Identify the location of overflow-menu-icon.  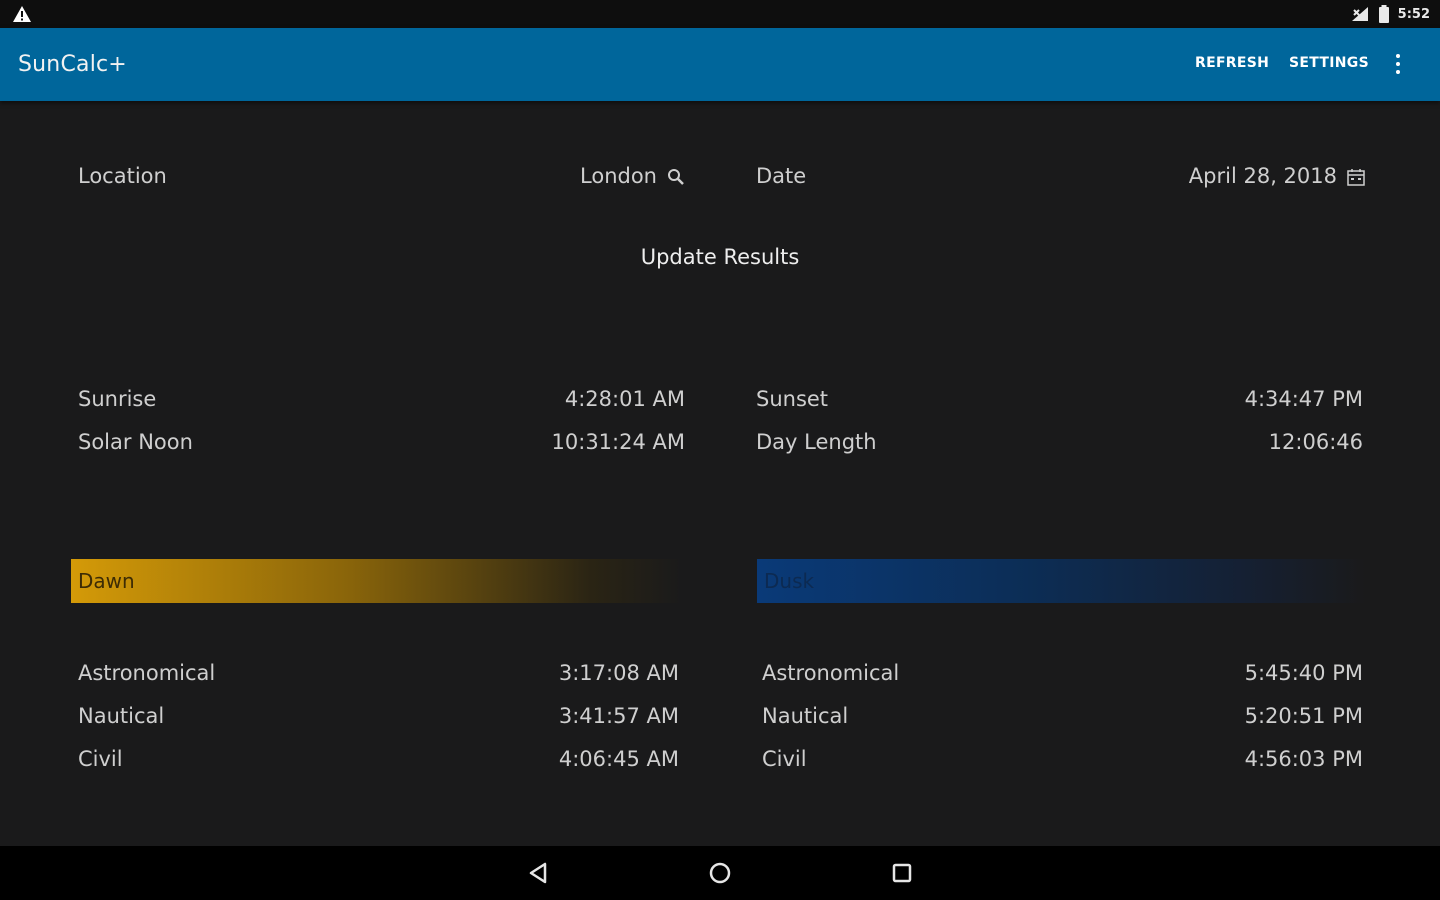
(1398, 64).